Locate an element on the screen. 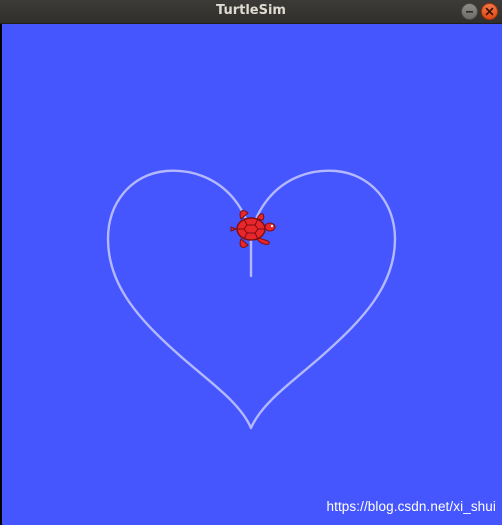 This screenshot has height=525, width=502. minimize-icon is located at coordinates (469, 12).